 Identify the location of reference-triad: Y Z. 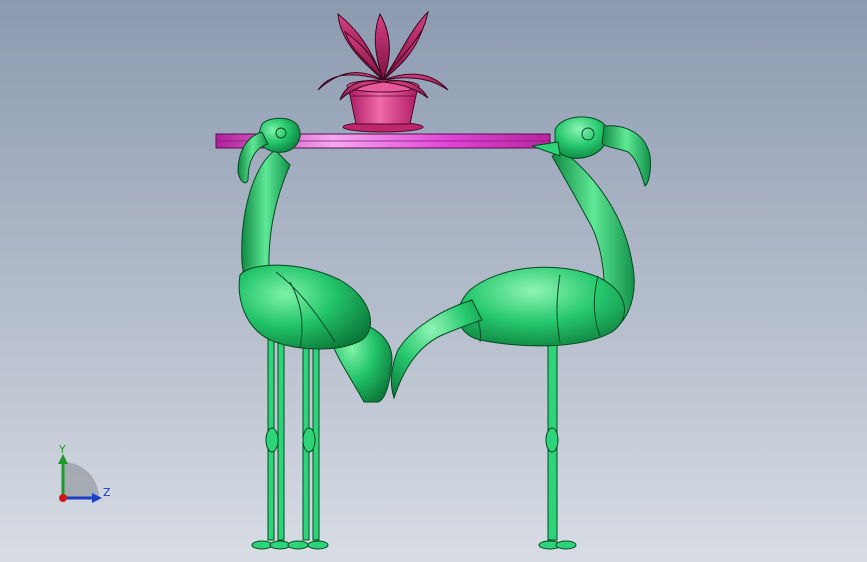
(84, 475).